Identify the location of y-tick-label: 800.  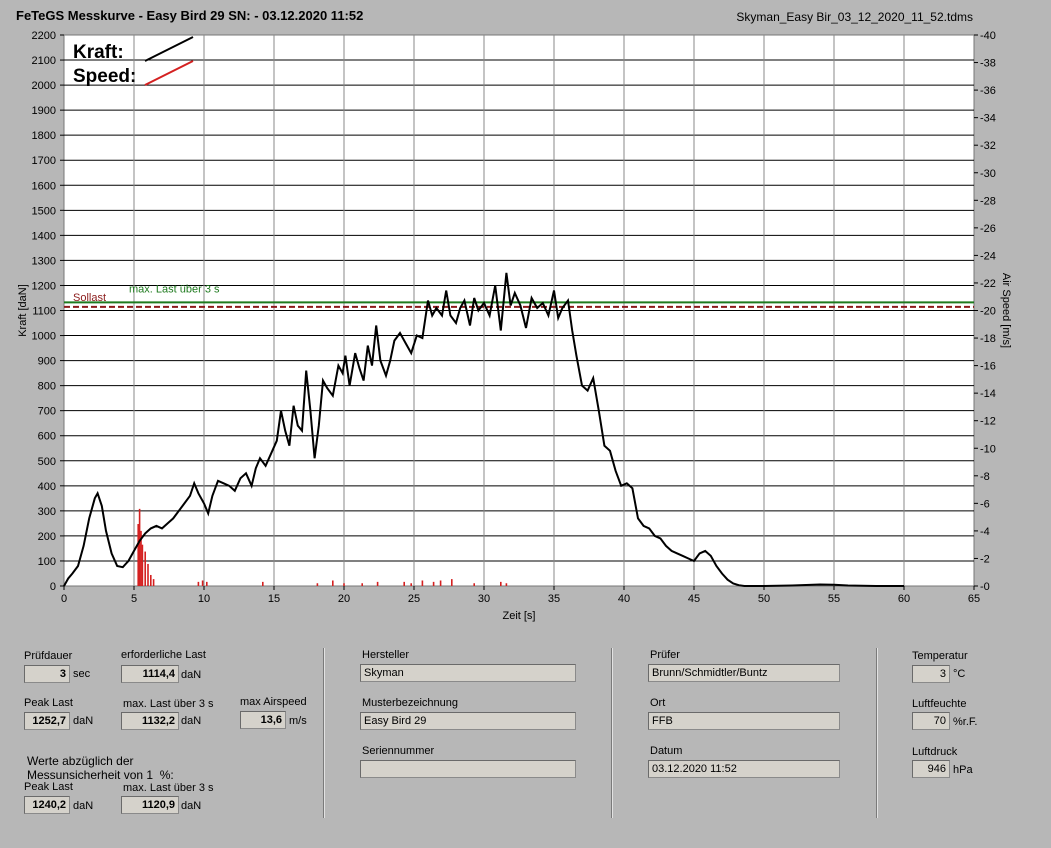
(47, 387).